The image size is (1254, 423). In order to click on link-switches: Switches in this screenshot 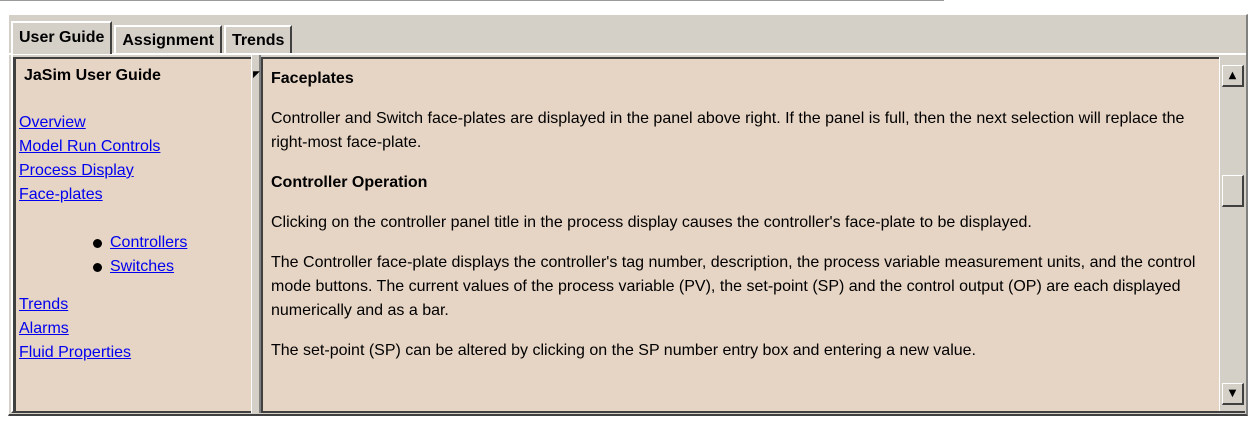, I will do `click(142, 267)`.